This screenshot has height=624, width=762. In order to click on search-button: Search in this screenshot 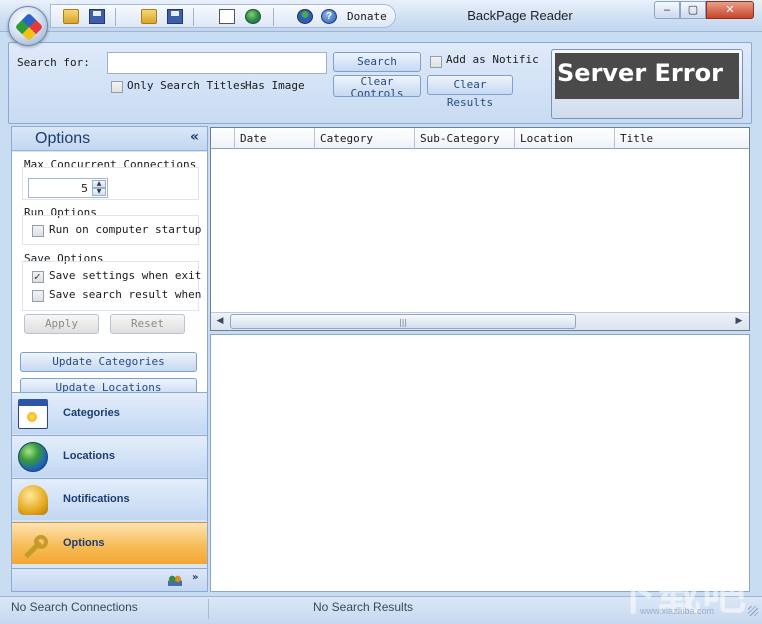, I will do `click(377, 62)`.